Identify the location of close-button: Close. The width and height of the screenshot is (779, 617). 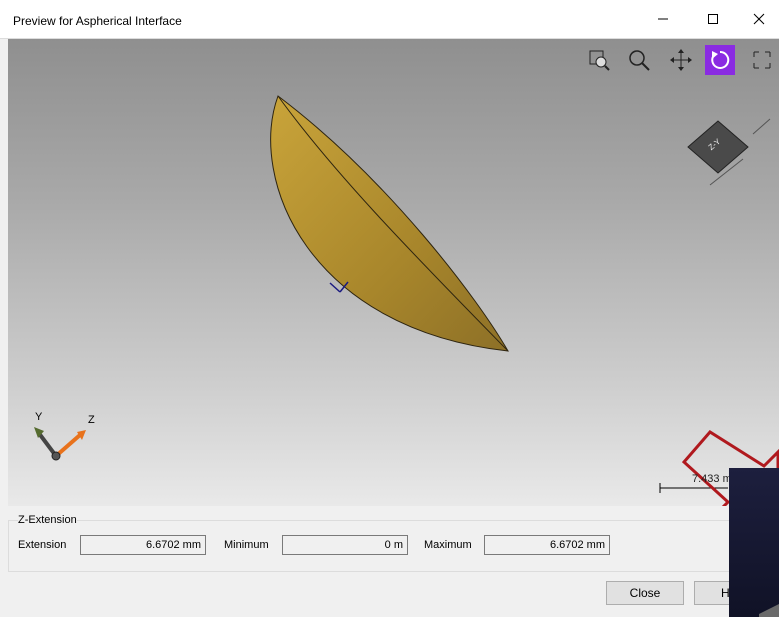
(645, 593).